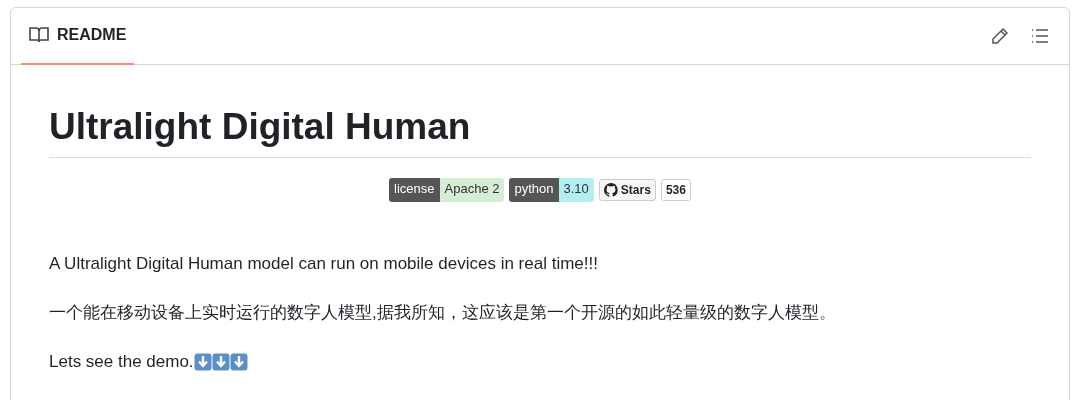 The width and height of the screenshot is (1080, 400). I want to click on github-logo-icon, so click(610, 190).